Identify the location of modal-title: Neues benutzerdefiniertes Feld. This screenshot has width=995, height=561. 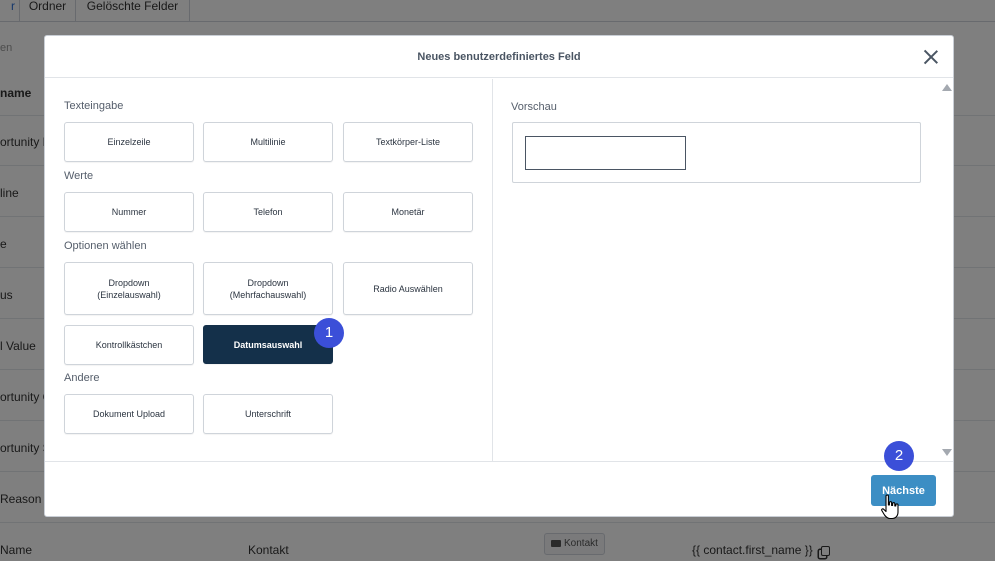
(499, 57).